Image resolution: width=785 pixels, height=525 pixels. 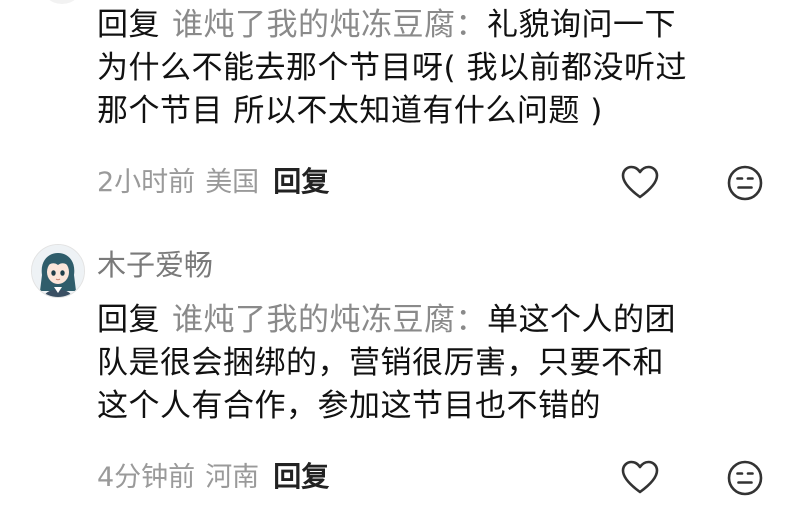 What do you see at coordinates (350, 111) in the screenshot?
I see `comment-text-line: 那个节目 所以不太知道有什么问题 )` at bounding box center [350, 111].